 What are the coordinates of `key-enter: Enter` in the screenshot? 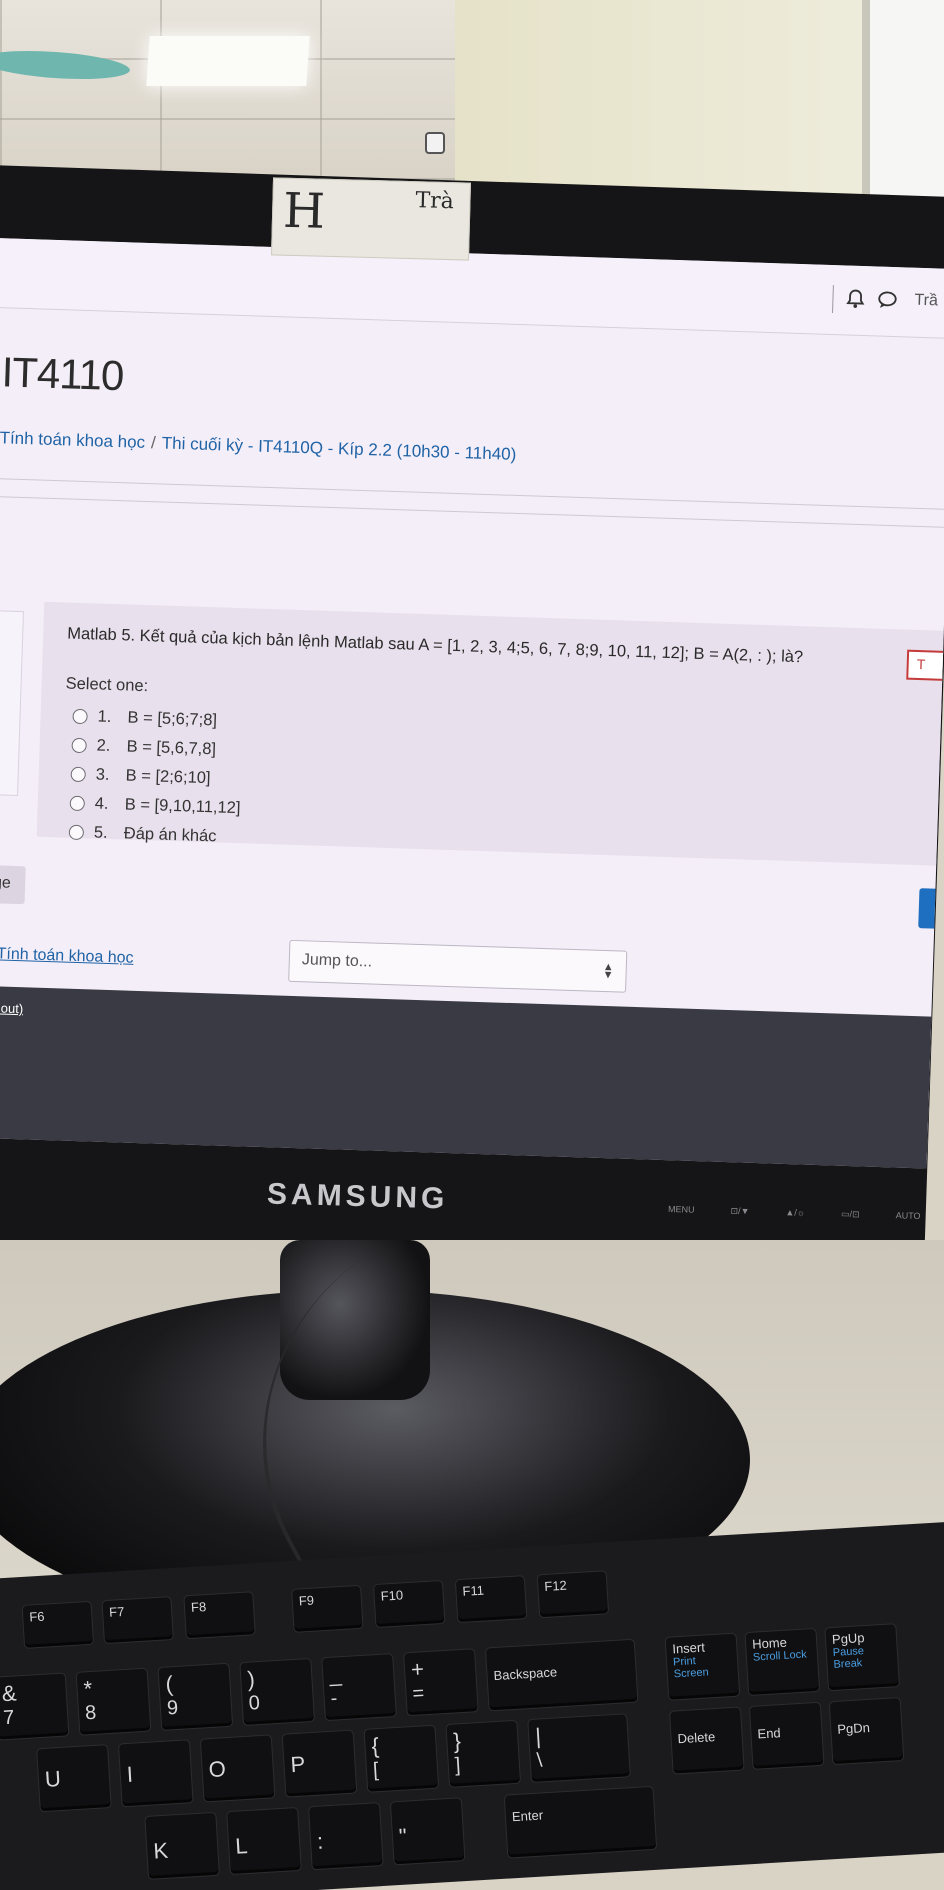 It's located at (580, 1822).